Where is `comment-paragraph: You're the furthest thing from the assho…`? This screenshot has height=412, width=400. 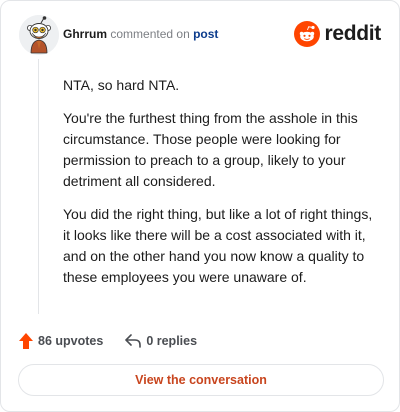
comment-paragraph: You're the furthest thing from the assho… is located at coordinates (210, 149).